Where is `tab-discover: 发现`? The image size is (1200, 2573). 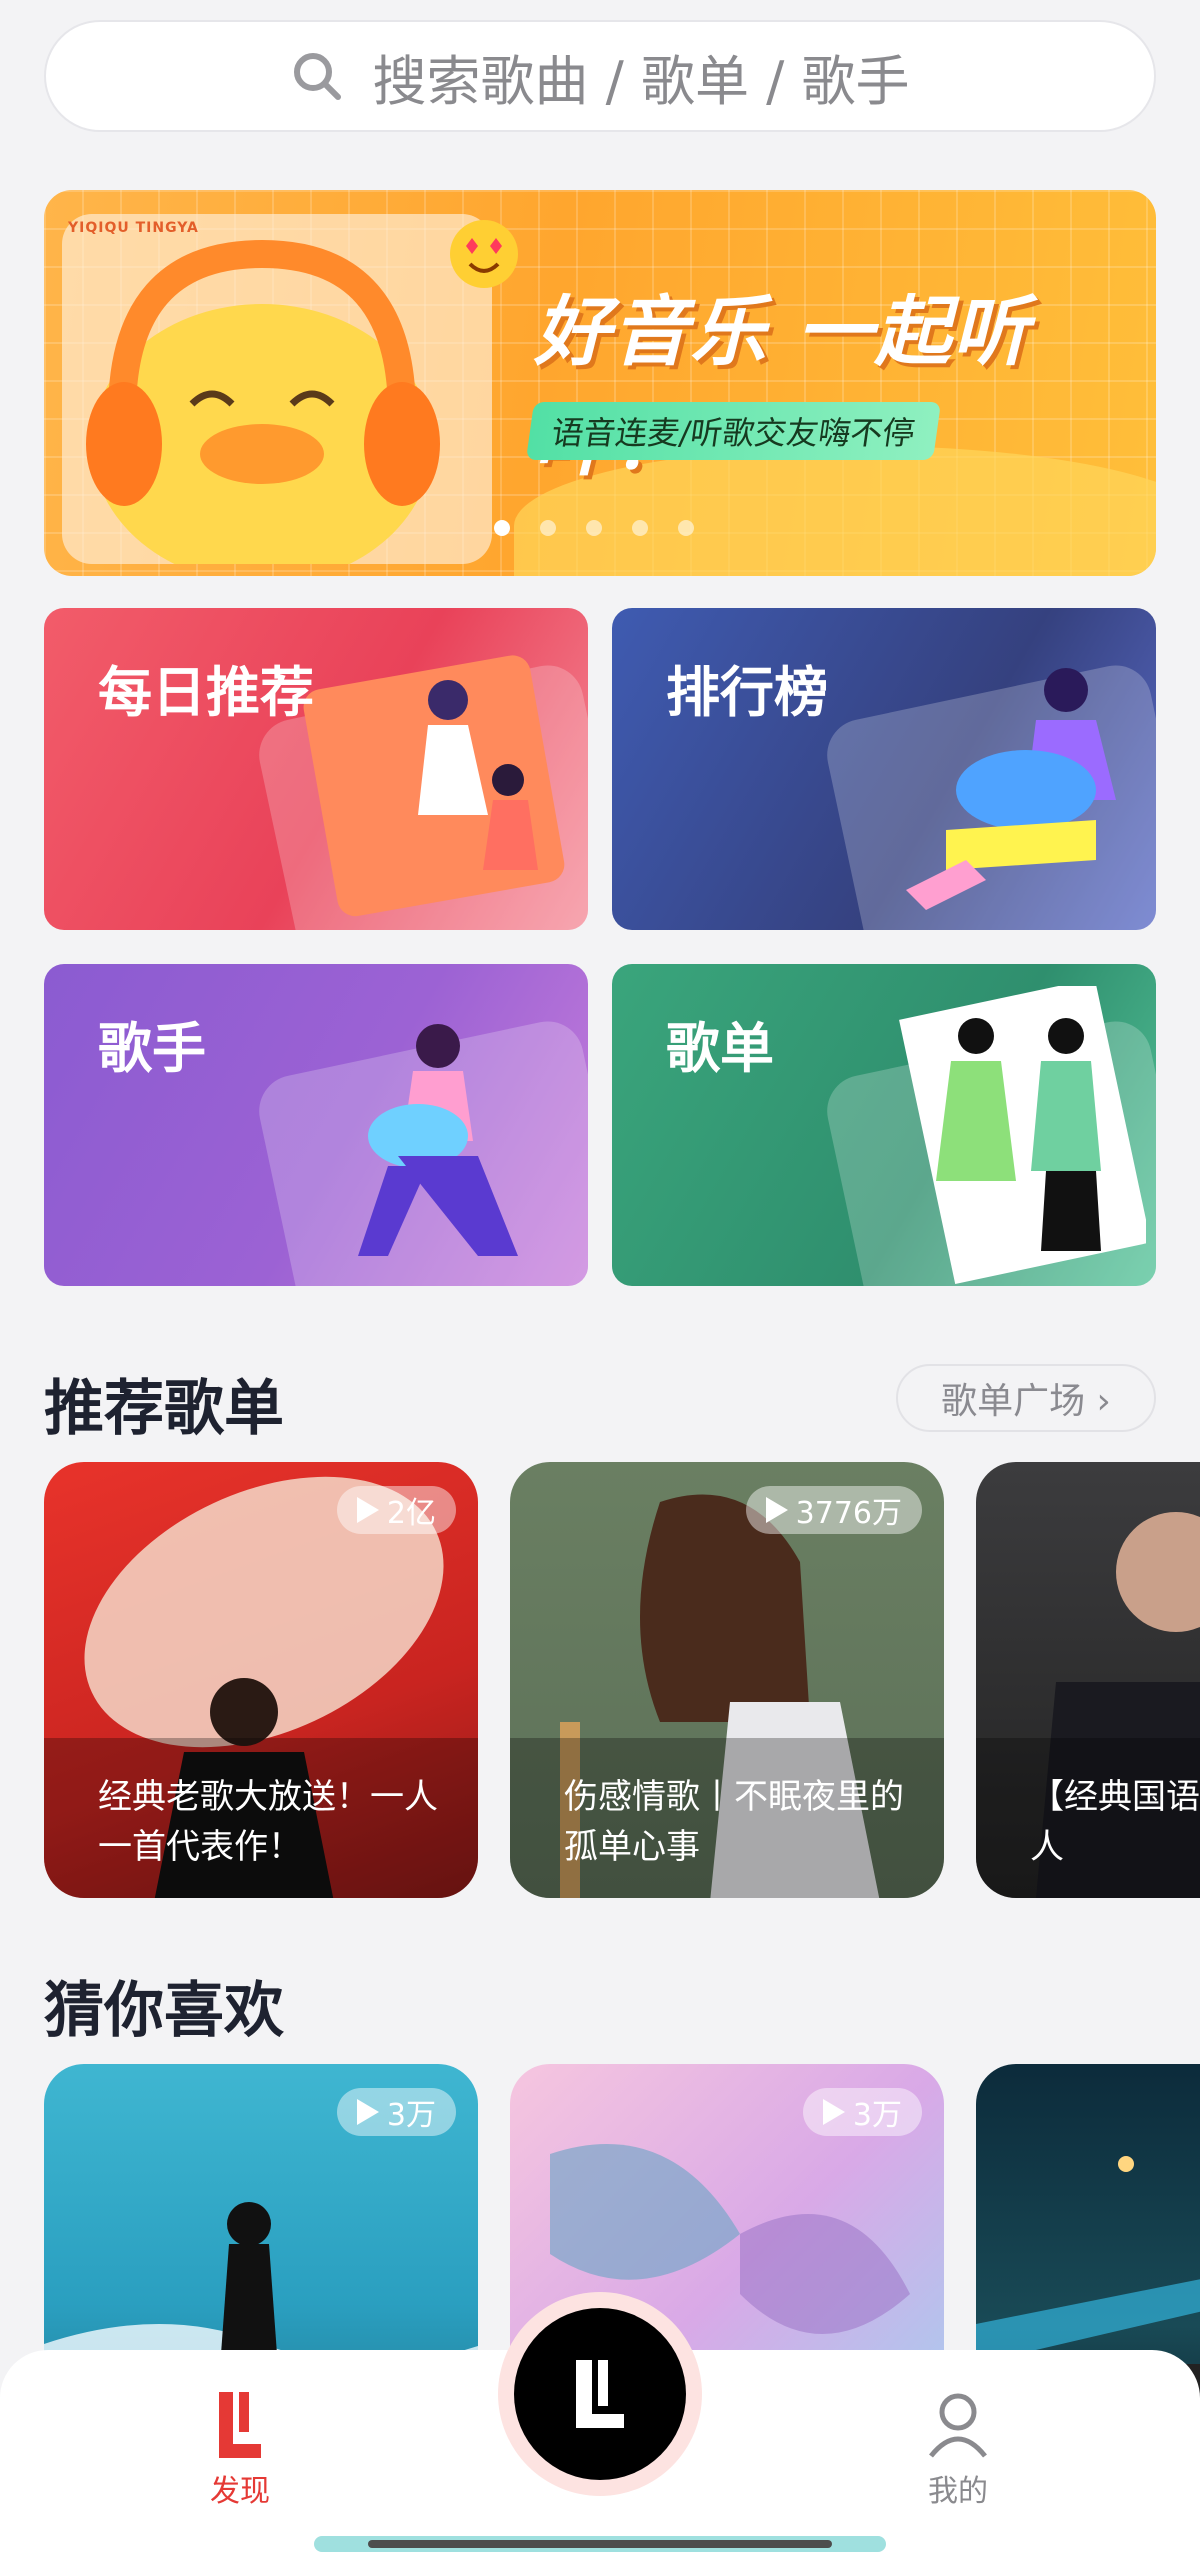
tab-discover: 发现 is located at coordinates (240, 2450).